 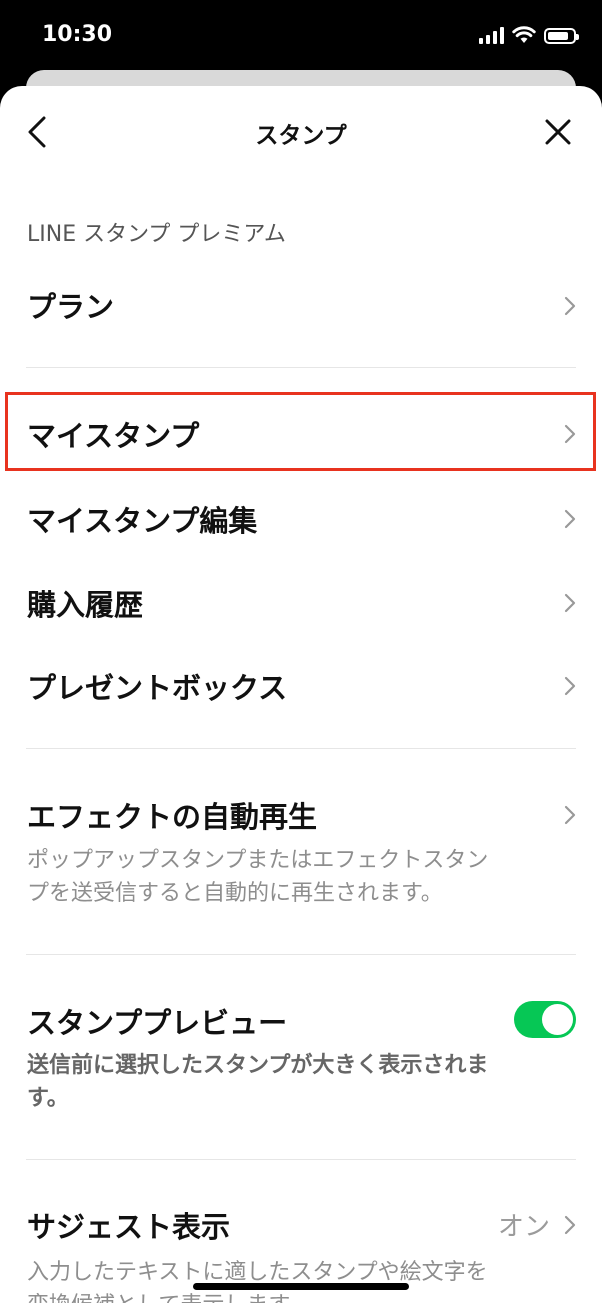 I want to click on row-label: マイスタンプ編集, so click(x=142, y=521).